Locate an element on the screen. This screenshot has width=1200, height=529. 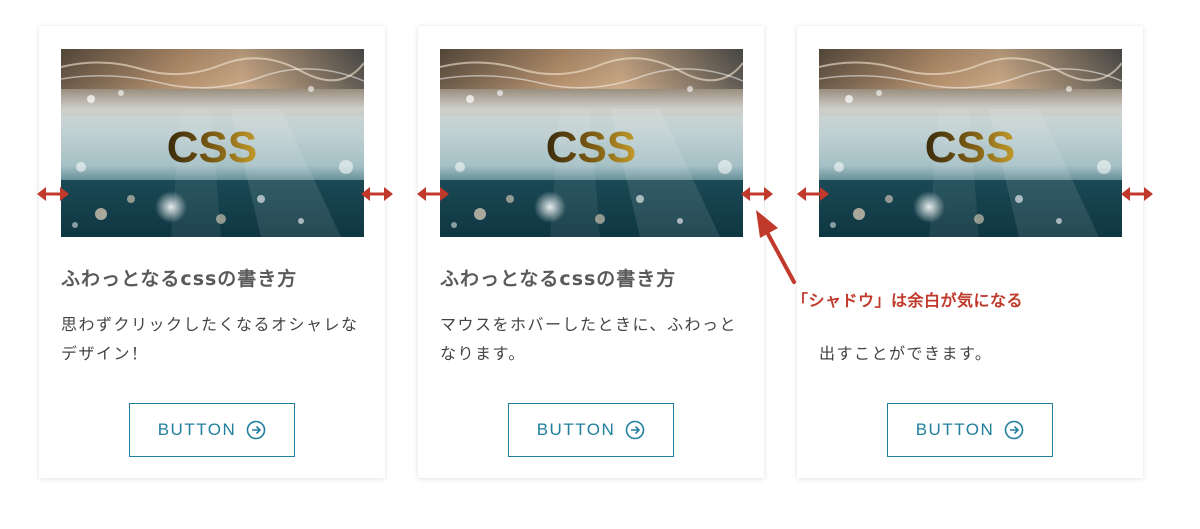
card-description: 出すことができます。 is located at coordinates (906, 353).